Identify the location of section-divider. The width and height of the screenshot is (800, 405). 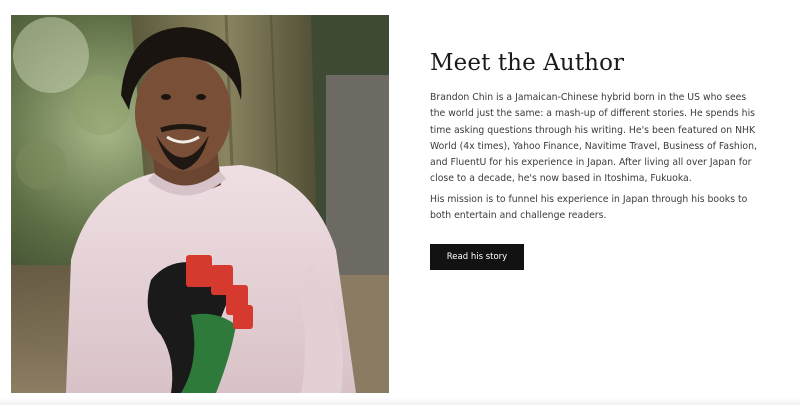
(400, 401).